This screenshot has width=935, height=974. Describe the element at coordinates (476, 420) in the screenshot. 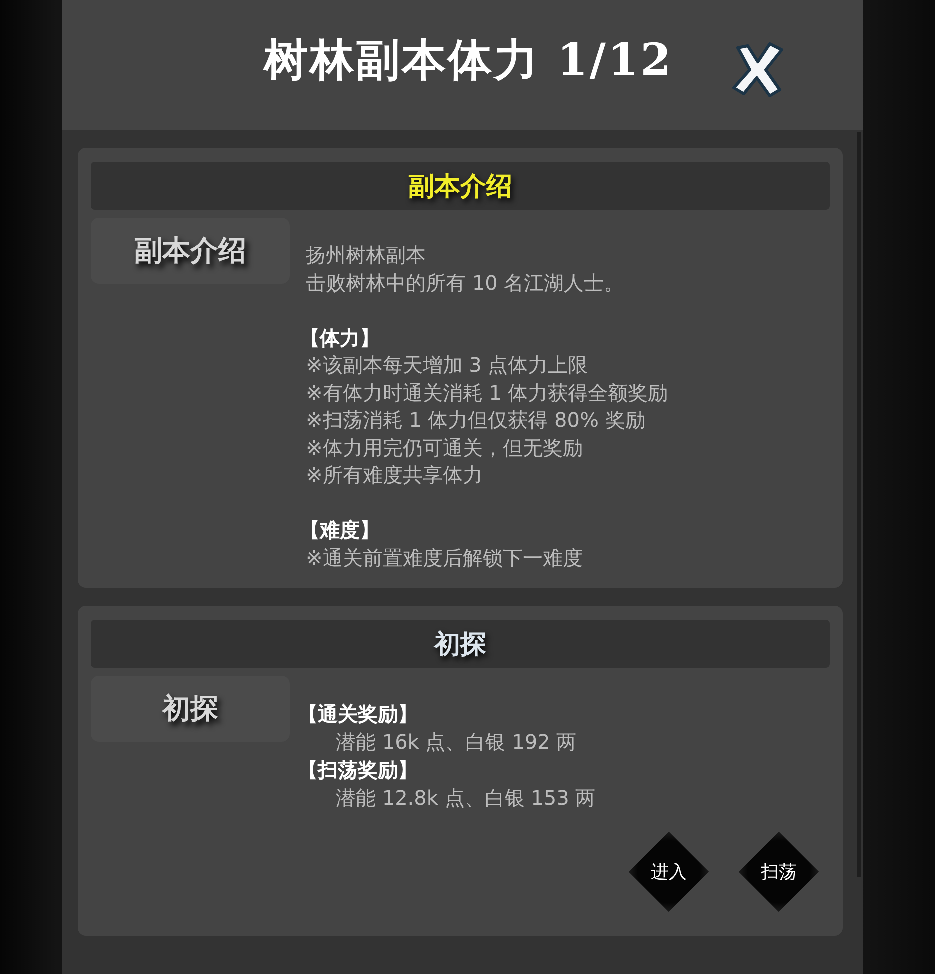

I see `description-text: ※扫荡消耗 1 体力但仅获得 80% 奖励` at that location.